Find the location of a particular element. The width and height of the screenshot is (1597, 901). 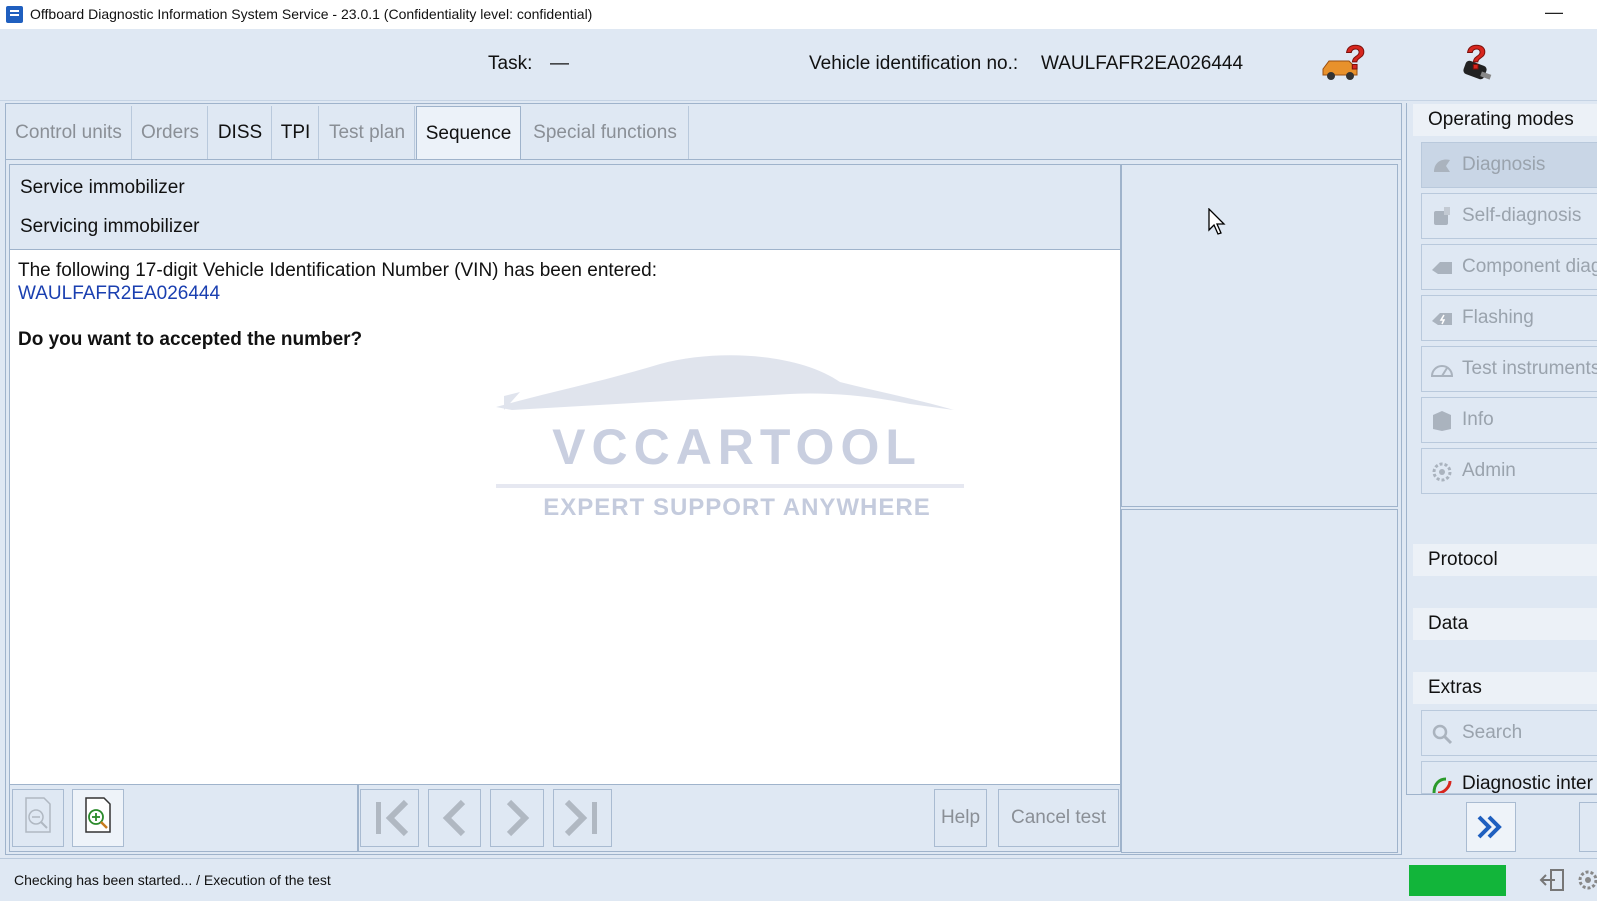

tab-test-plan: Test plan is located at coordinates (367, 133).